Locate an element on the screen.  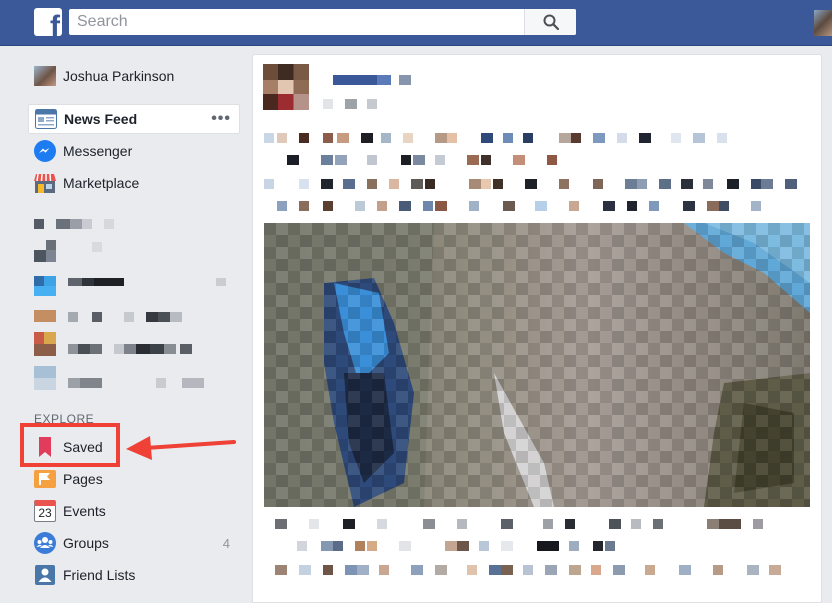
post-author-name is located at coordinates (355, 80).